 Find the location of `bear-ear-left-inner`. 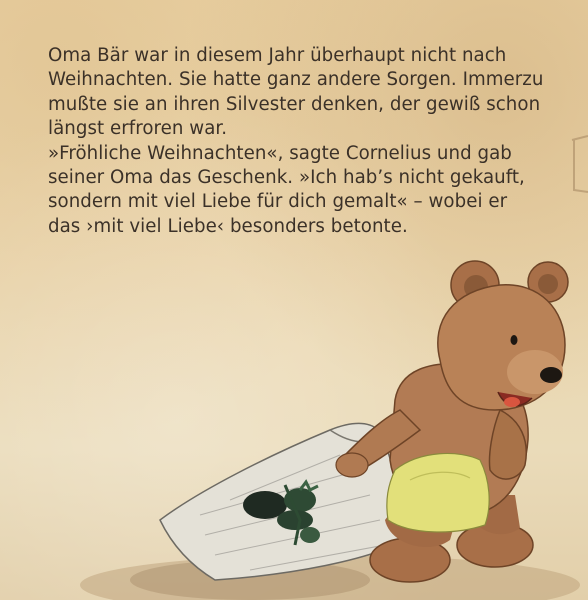

bear-ear-left-inner is located at coordinates (476, 287).